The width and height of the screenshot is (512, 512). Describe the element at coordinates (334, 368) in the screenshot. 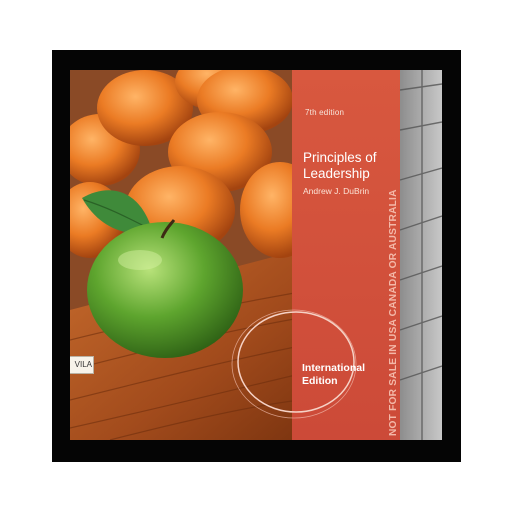

I see `badge-line-1: International` at that location.